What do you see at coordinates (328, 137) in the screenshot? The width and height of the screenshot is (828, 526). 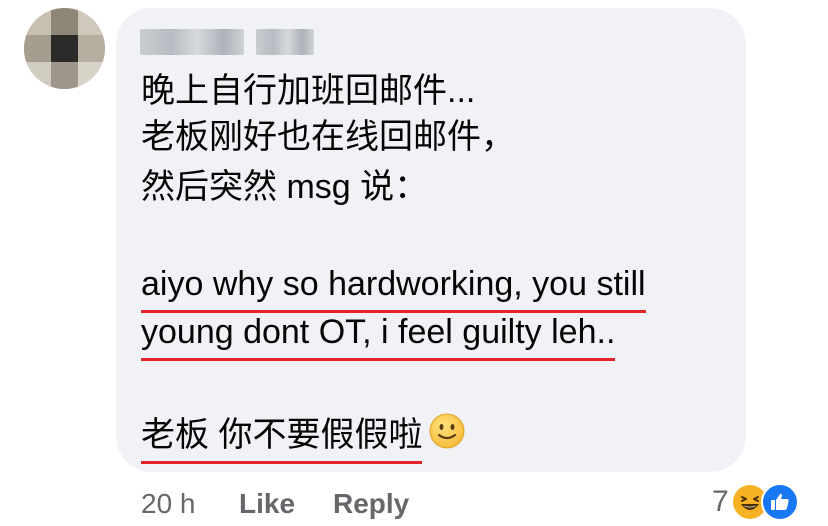 I see `comment-line: 老板刚好也在线回邮件，` at bounding box center [328, 137].